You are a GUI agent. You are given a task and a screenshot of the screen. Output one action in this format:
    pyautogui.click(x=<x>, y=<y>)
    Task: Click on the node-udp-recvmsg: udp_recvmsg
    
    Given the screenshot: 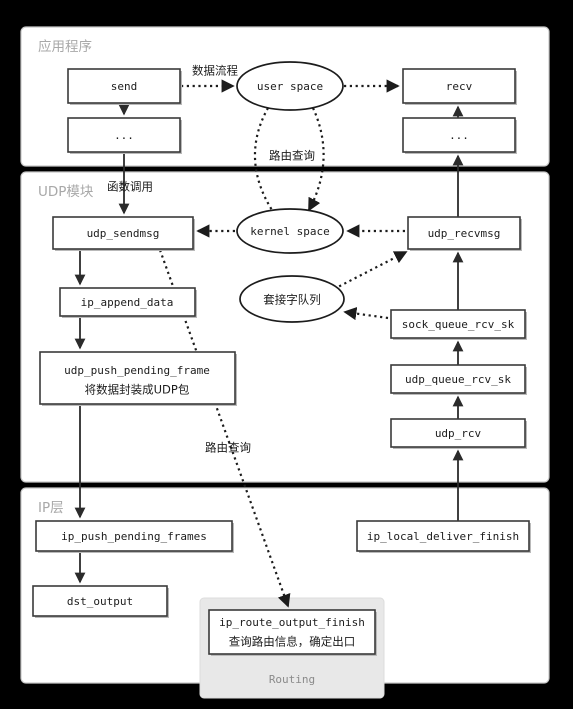 What is the action you would take?
    pyautogui.click(x=464, y=233)
    